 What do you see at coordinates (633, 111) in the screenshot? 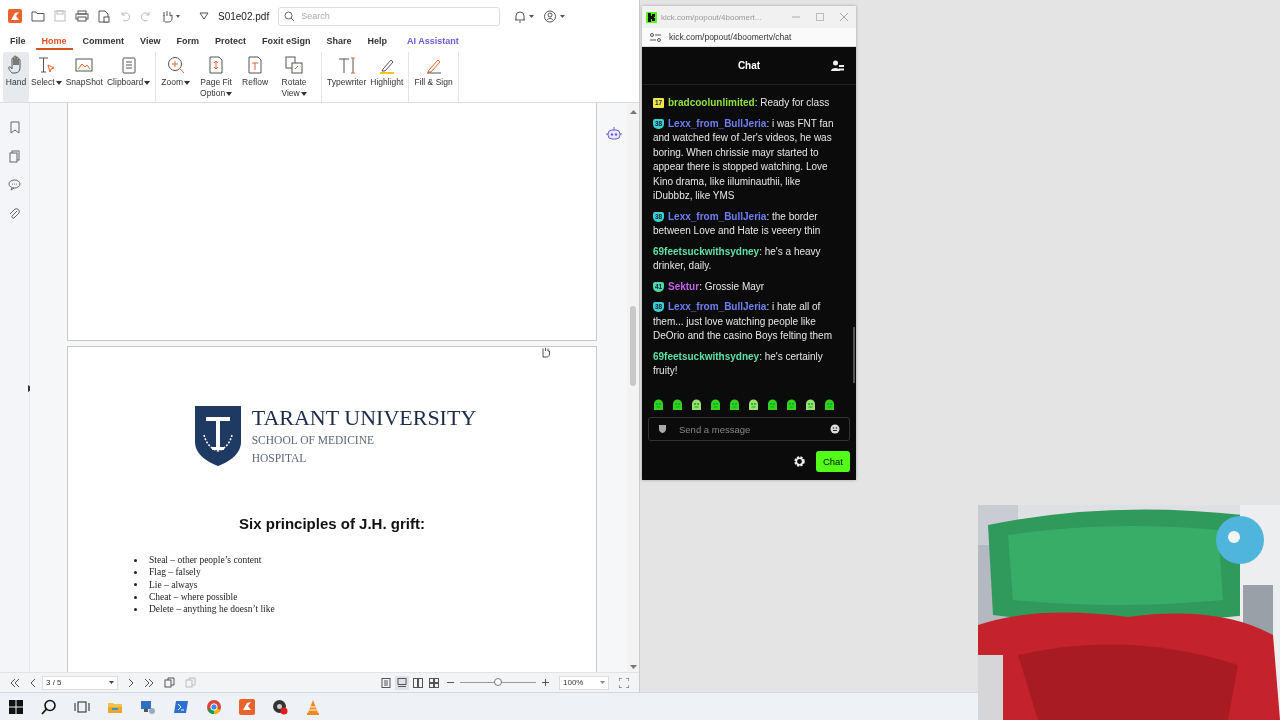
I see `scroll-up-icon` at bounding box center [633, 111].